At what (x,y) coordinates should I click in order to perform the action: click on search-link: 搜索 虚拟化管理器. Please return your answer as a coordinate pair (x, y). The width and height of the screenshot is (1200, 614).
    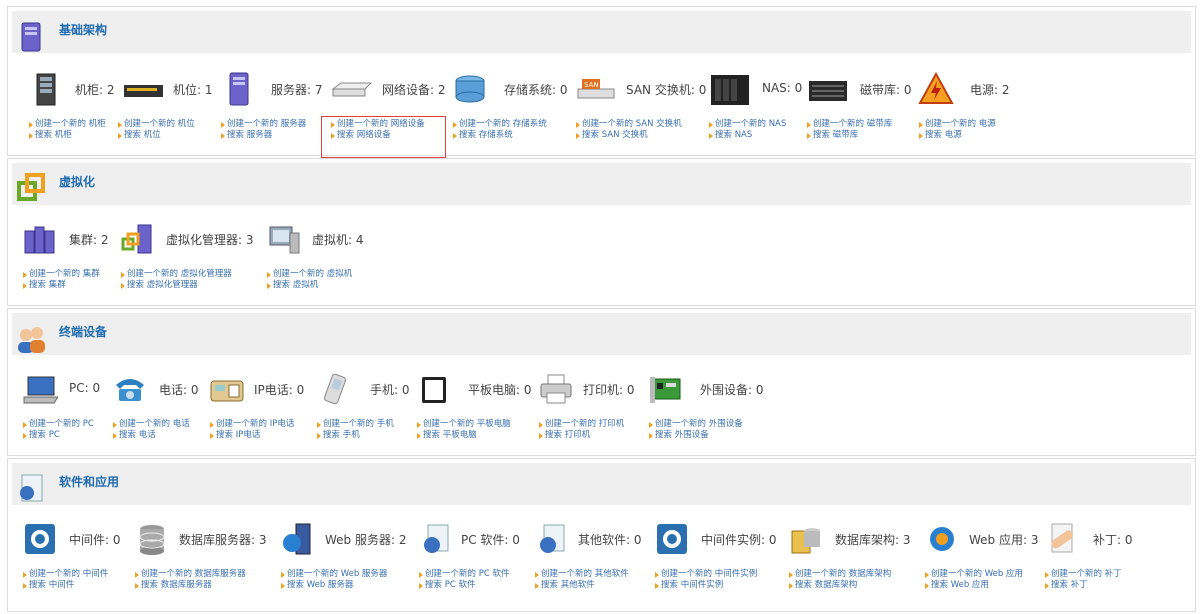
    Looking at the image, I should click on (176, 285).